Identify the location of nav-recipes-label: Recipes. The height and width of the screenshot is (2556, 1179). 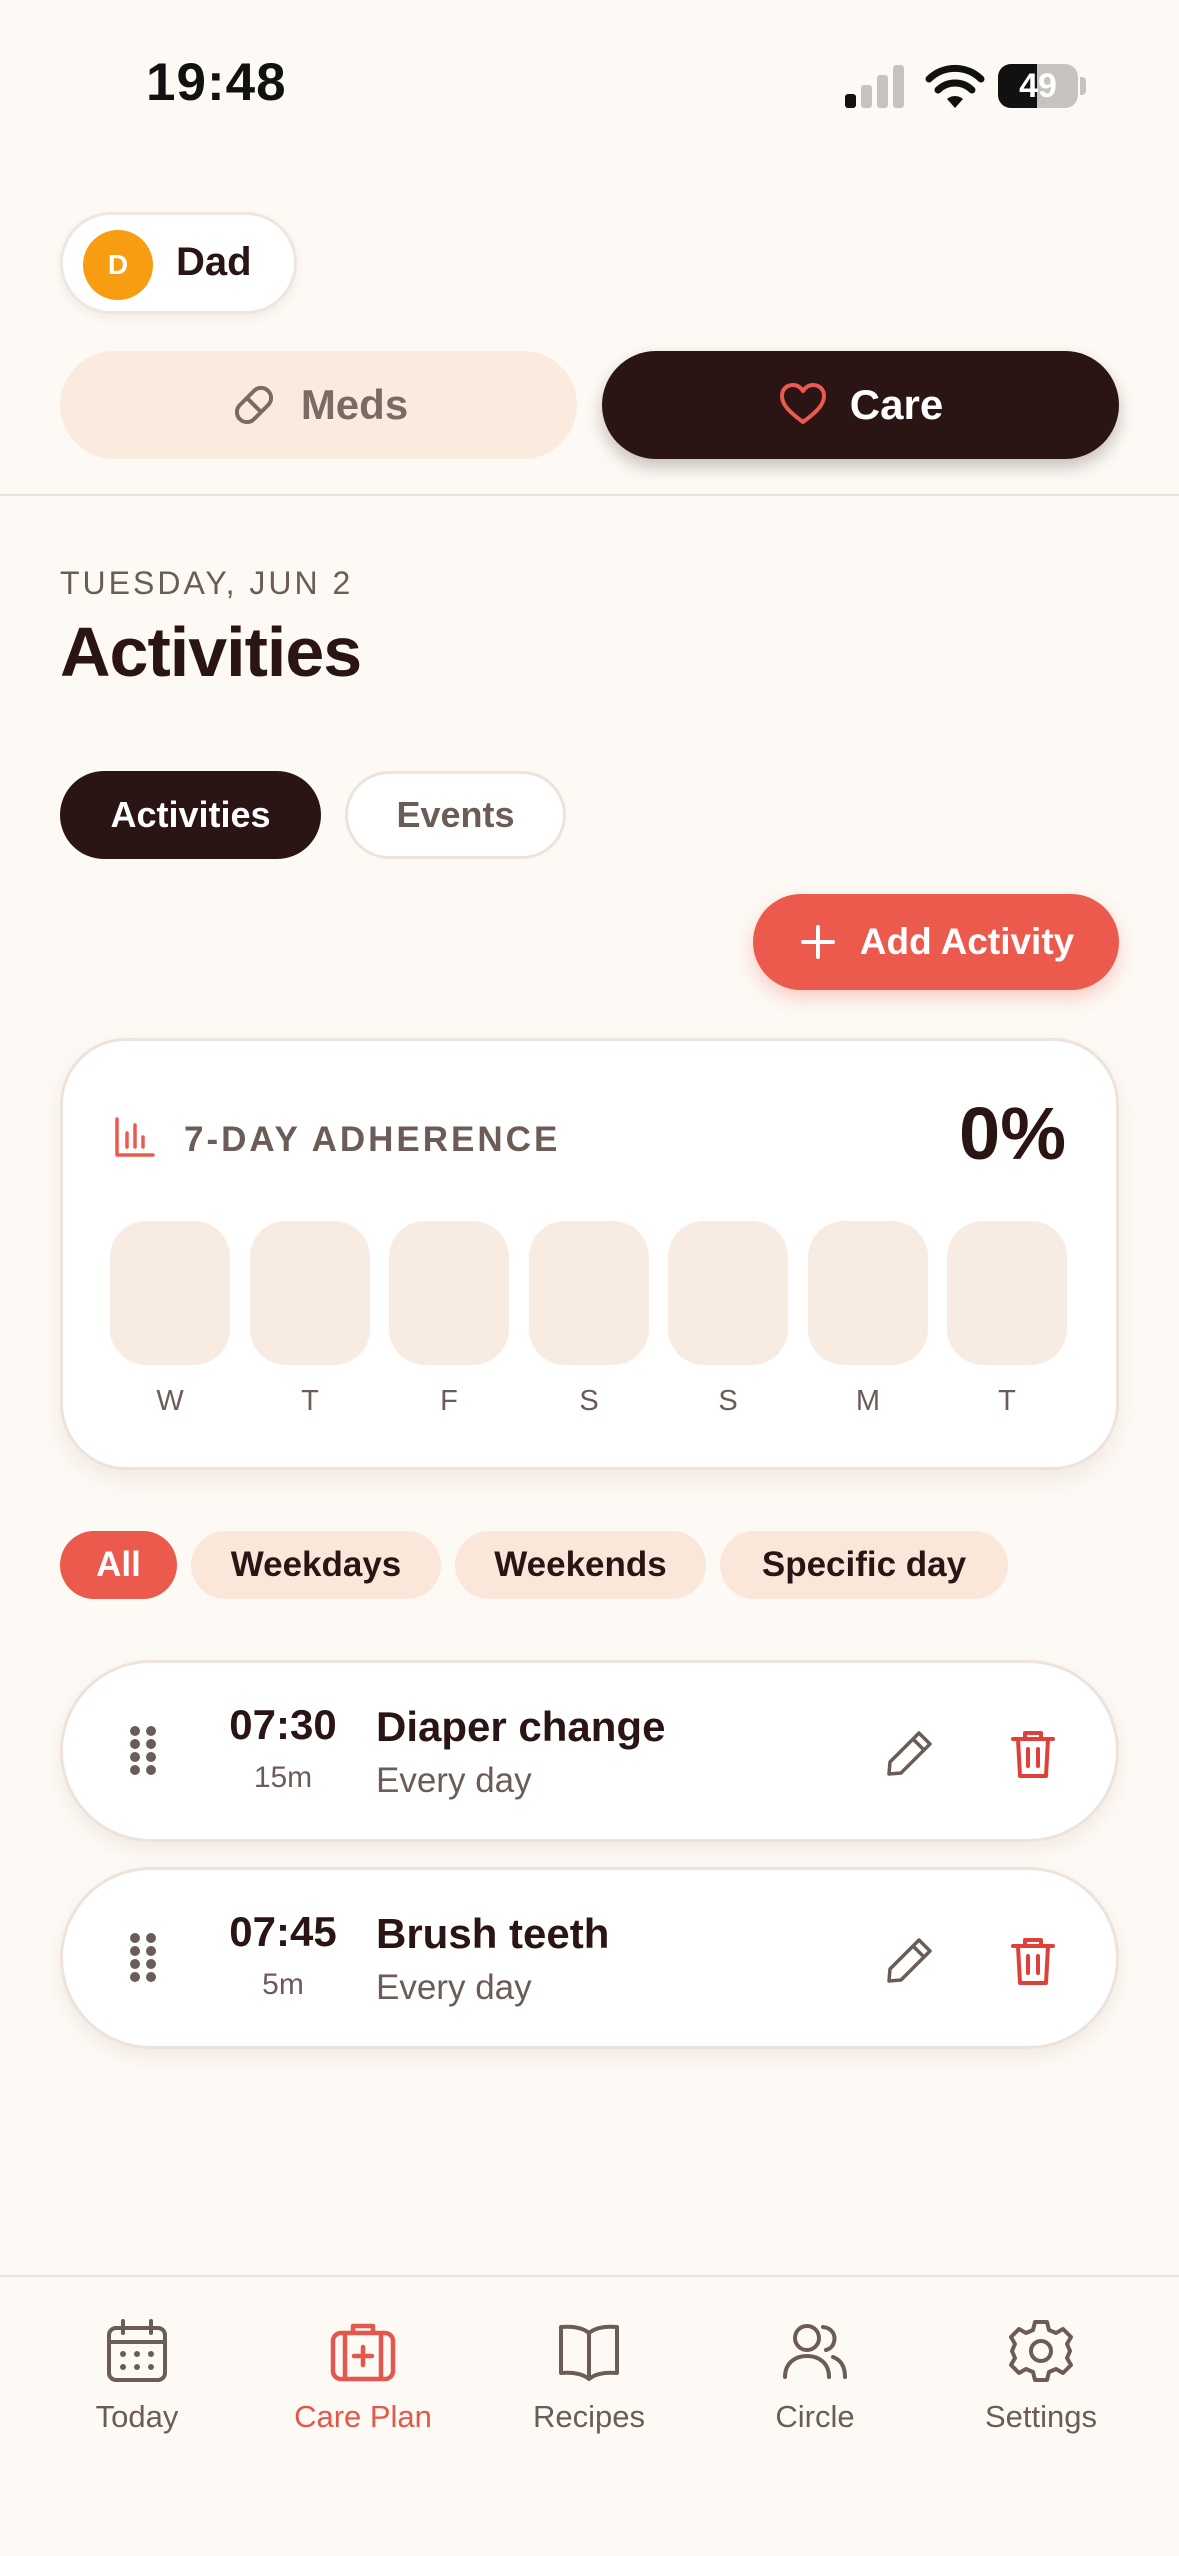
(589, 2416).